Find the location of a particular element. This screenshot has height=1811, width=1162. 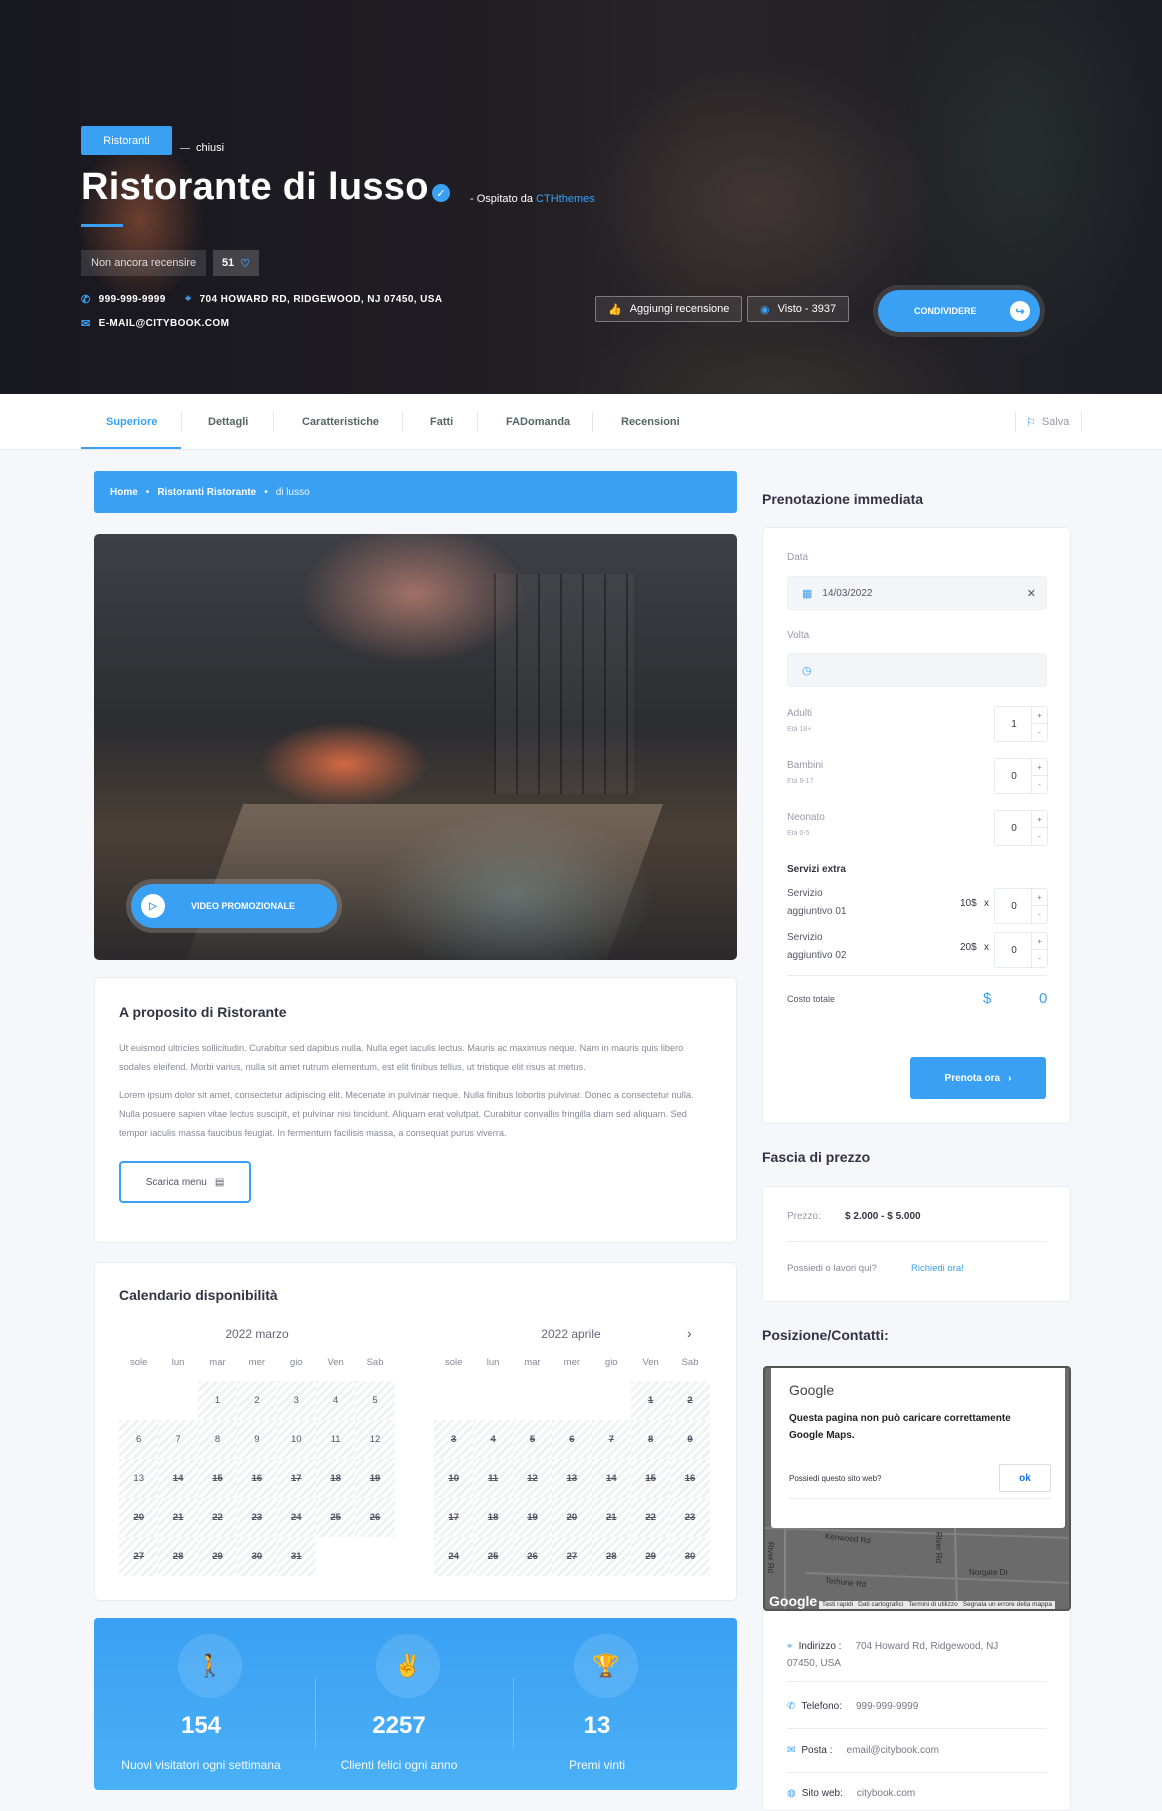

download-menu-button: Scarica menu ▤ is located at coordinates (185, 1182).